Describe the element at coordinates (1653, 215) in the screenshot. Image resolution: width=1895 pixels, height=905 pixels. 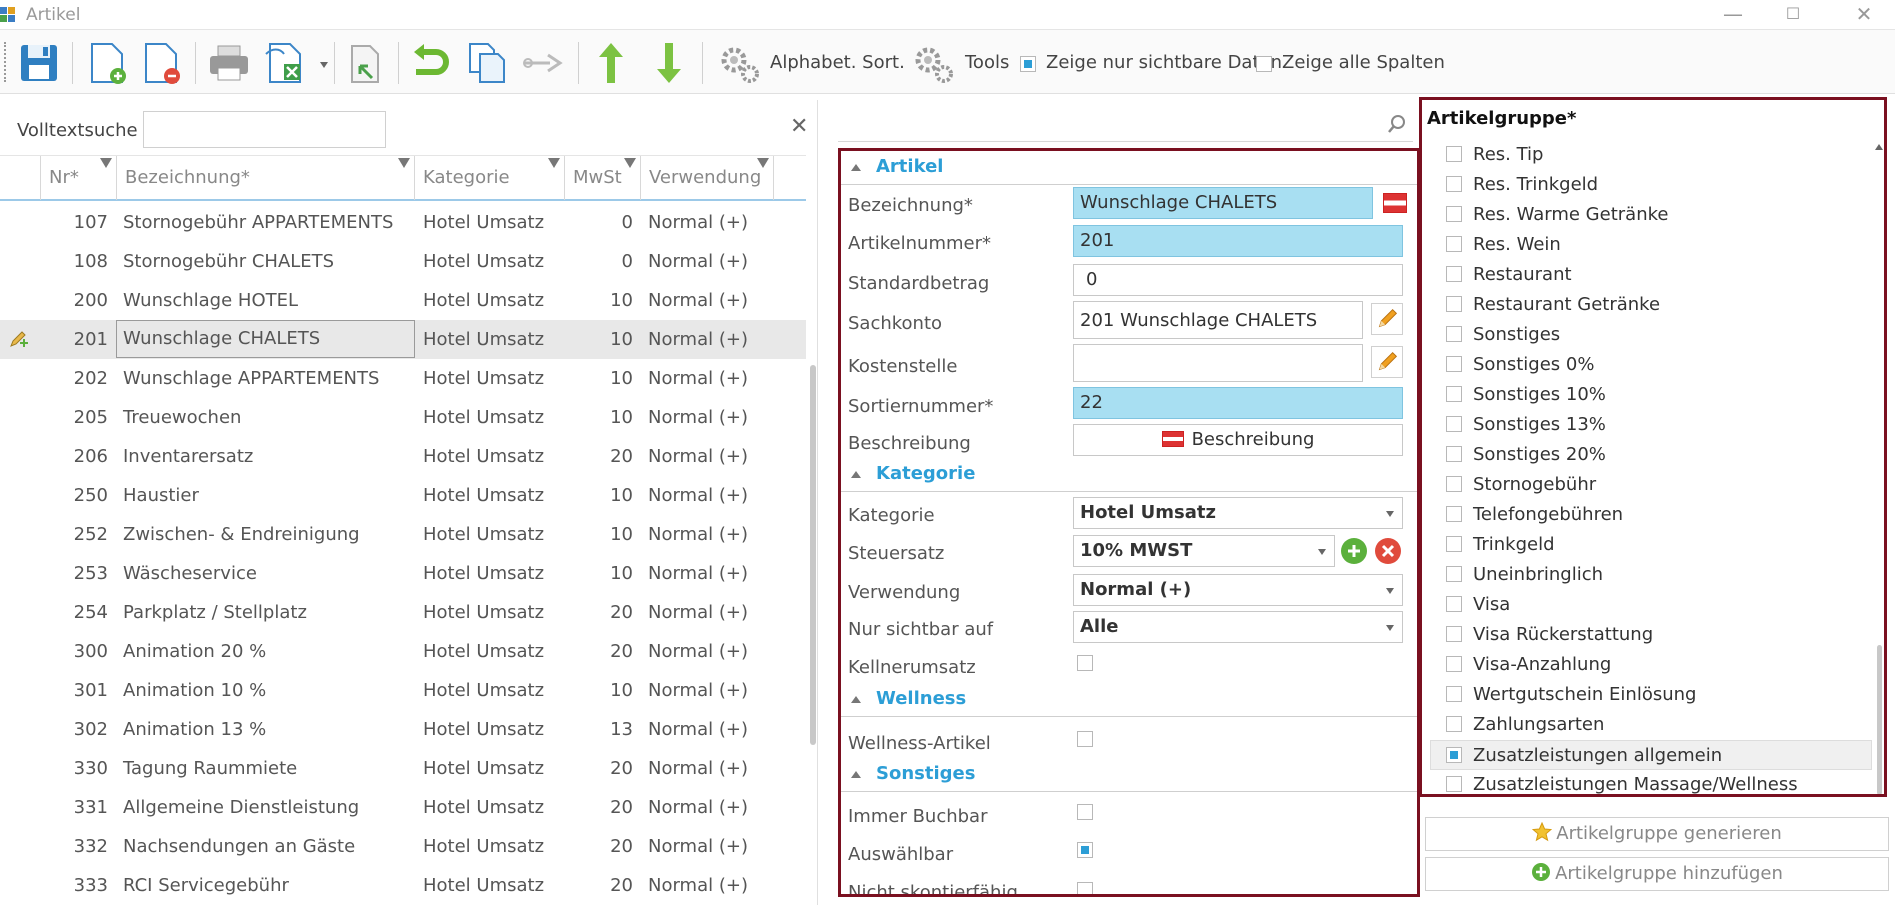
I see `artikelgruppe-item: Res. Warme Getränke` at that location.